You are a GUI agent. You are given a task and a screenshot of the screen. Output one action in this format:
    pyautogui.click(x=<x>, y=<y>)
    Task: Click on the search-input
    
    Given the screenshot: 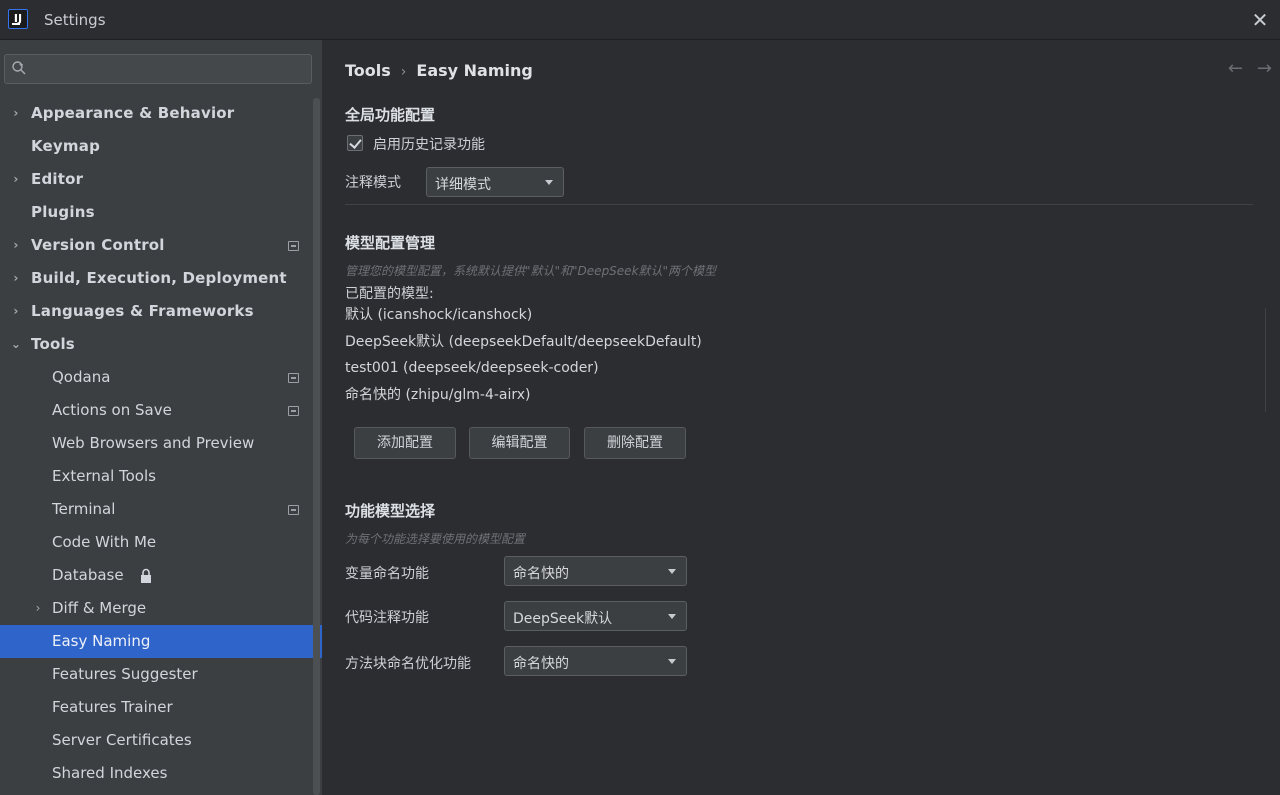 What is the action you would take?
    pyautogui.click(x=172, y=69)
    